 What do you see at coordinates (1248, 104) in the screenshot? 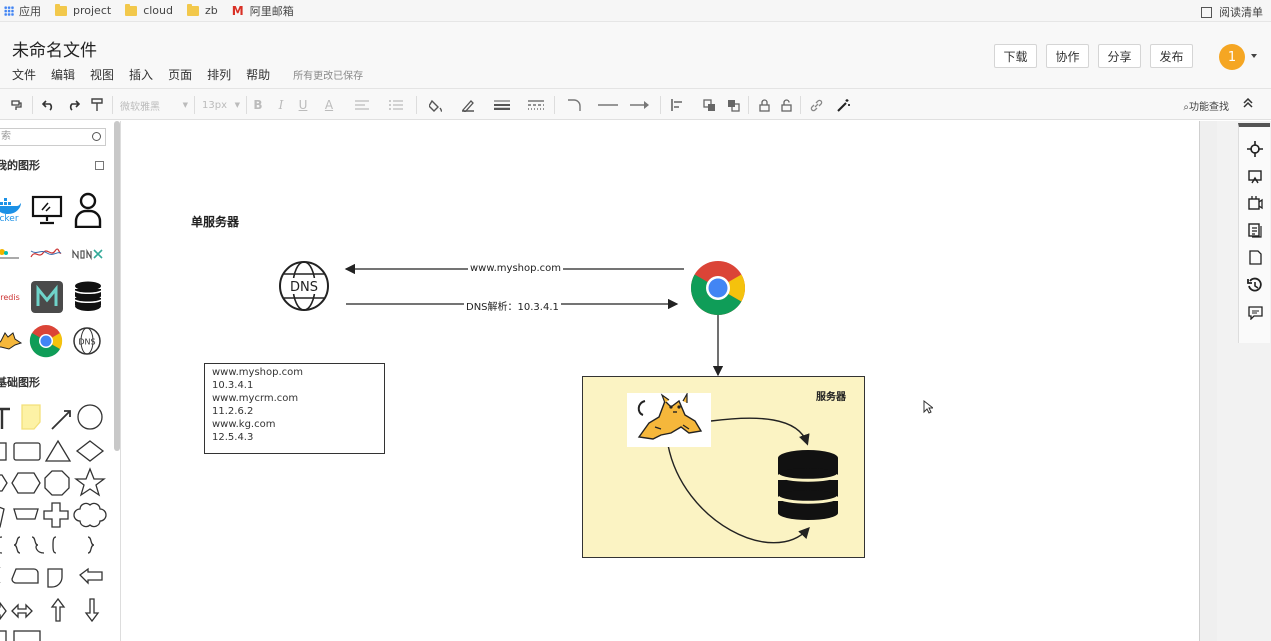
I see `collapse-toolbar-icon` at bounding box center [1248, 104].